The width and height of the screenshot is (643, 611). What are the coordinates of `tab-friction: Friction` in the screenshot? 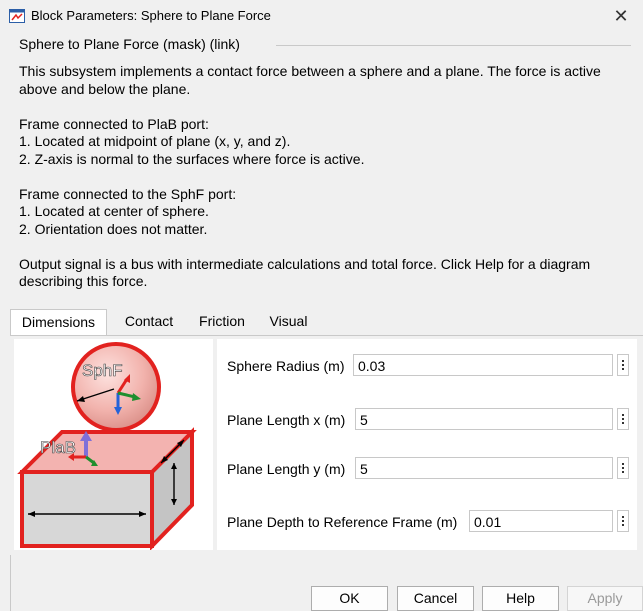 It's located at (222, 322).